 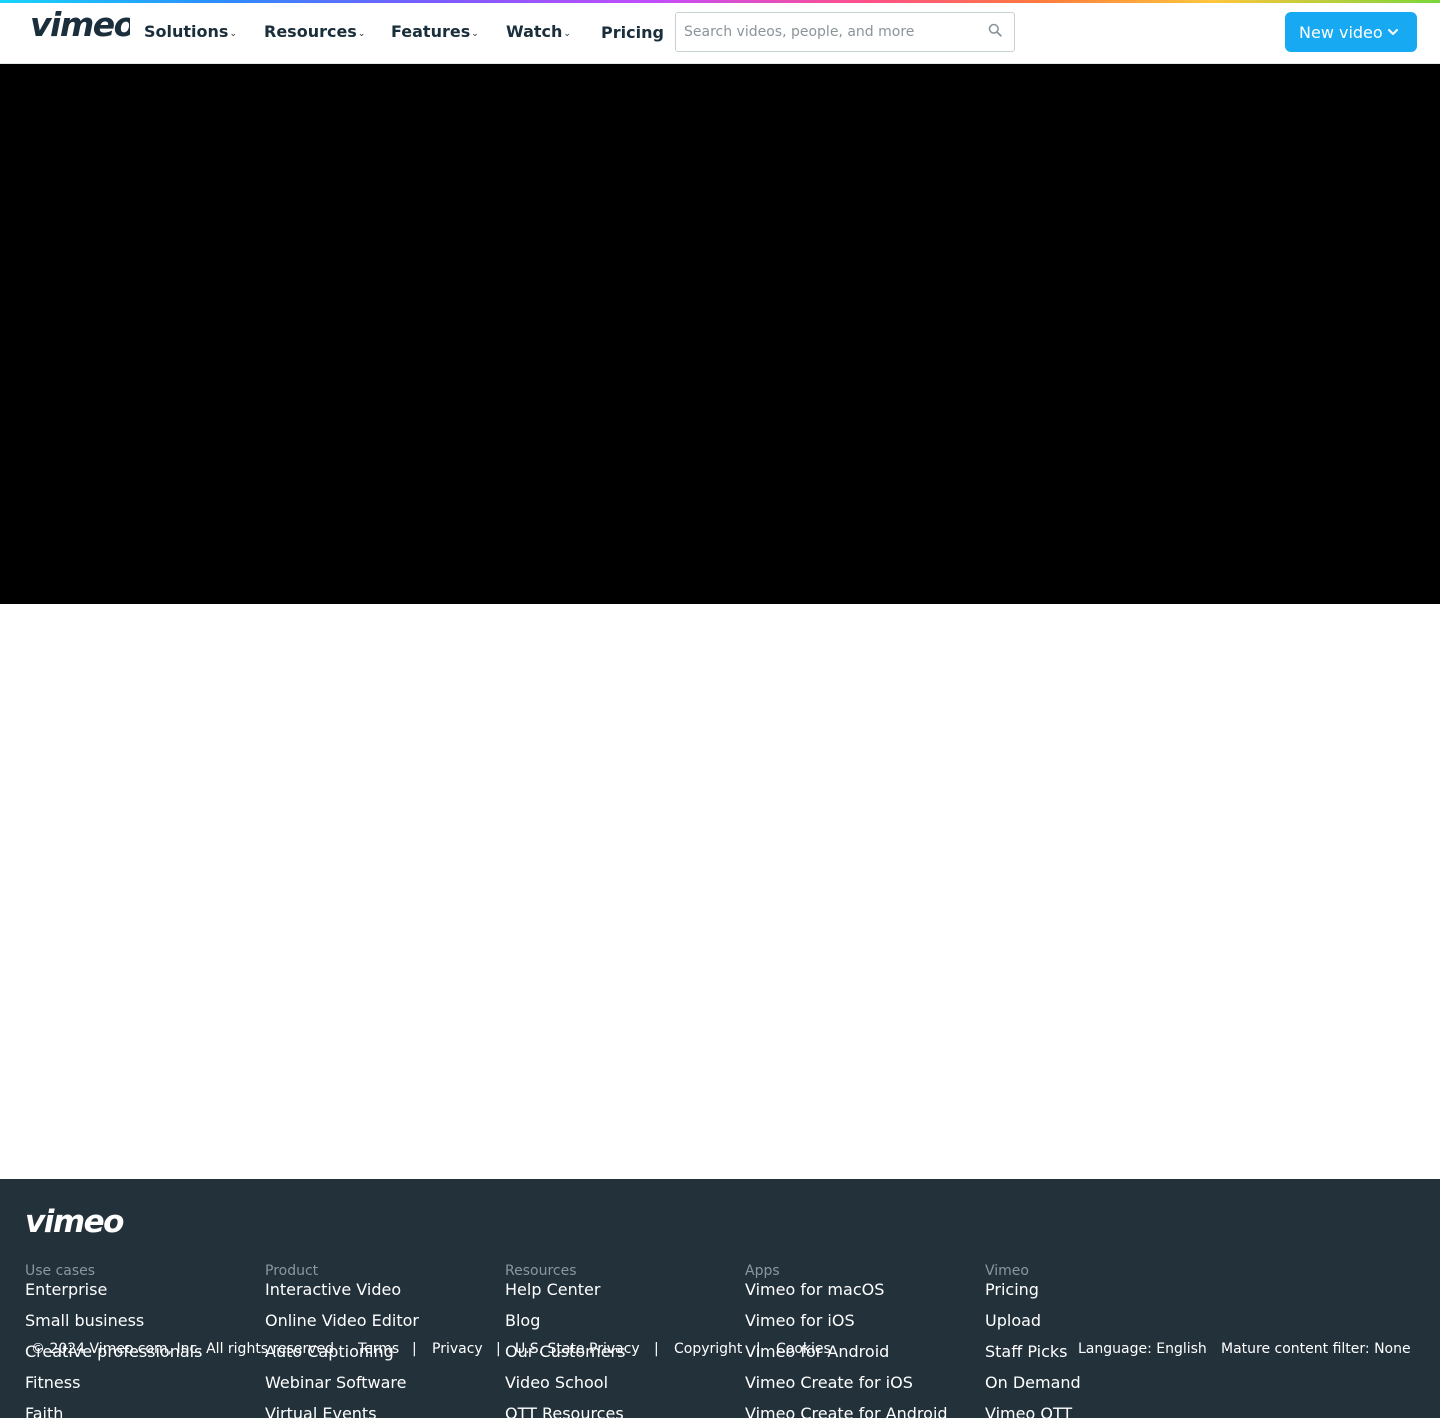 I want to click on copyright-link: Copyright, so click(x=708, y=1349).